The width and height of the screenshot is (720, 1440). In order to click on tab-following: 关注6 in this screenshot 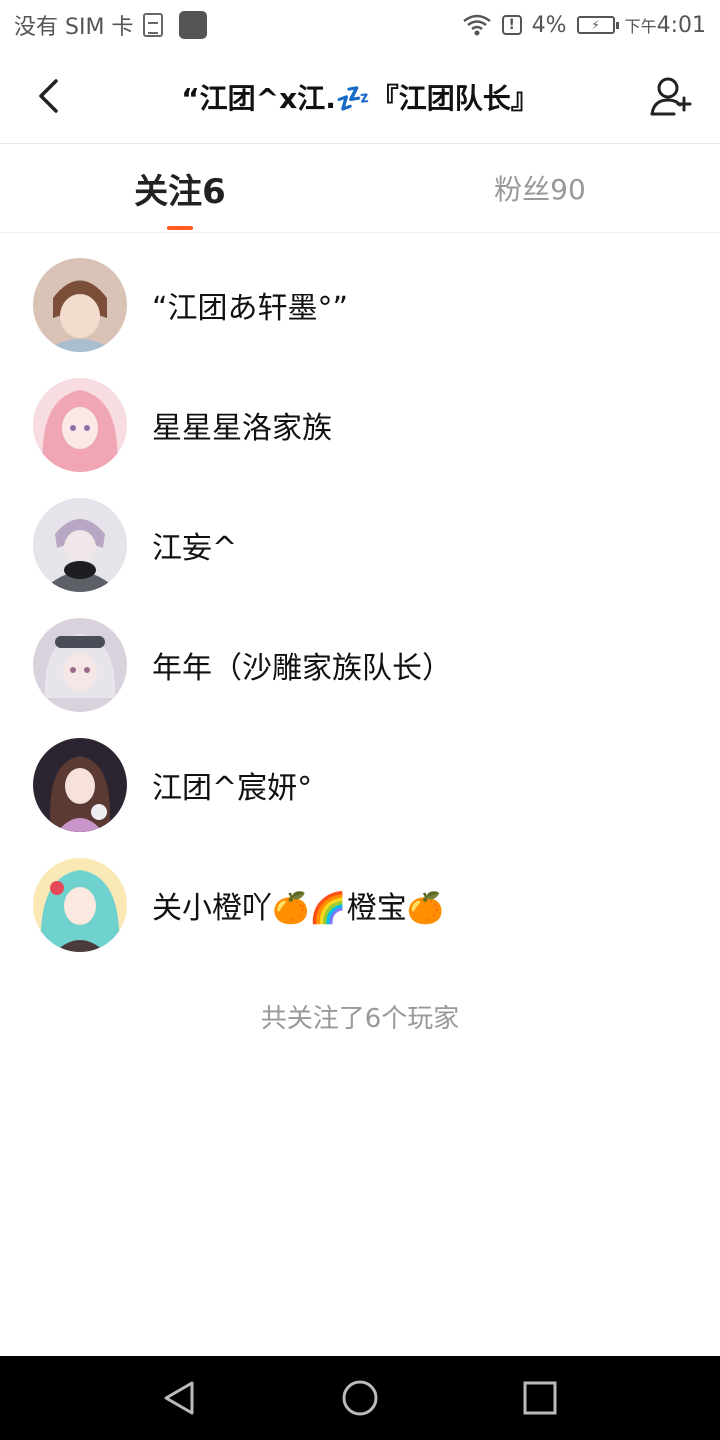, I will do `click(180, 188)`.